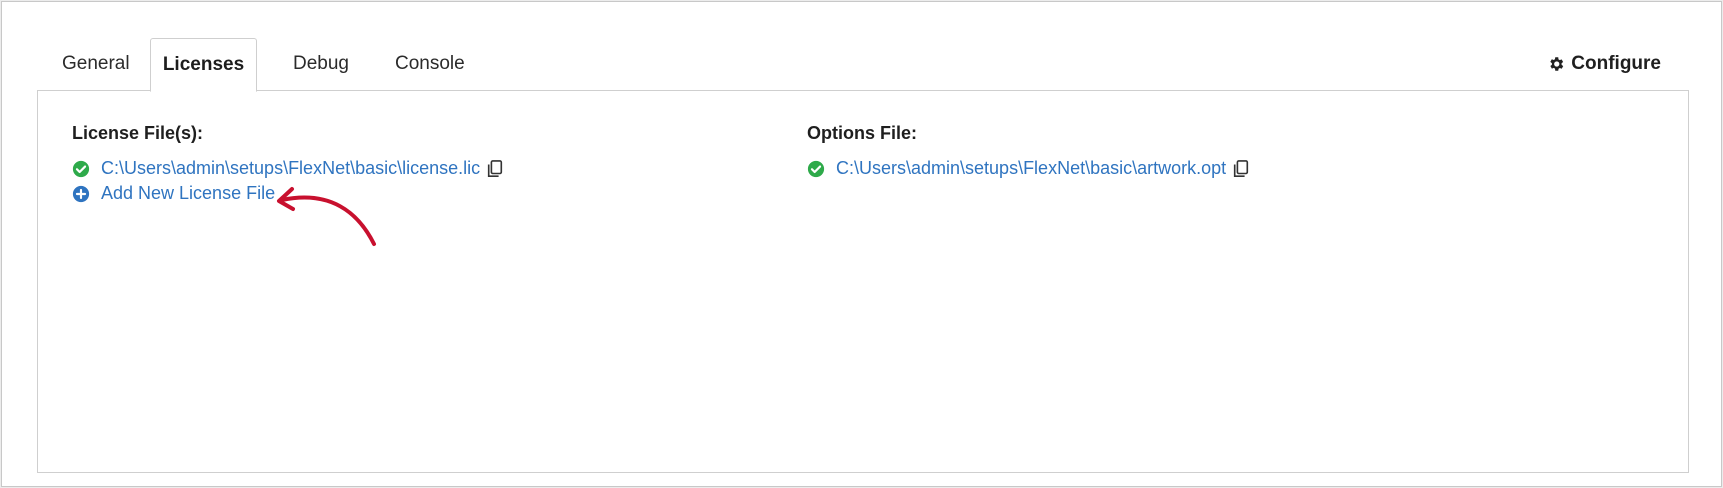  What do you see at coordinates (188, 193) in the screenshot?
I see `add-new-license-link: Add New License File` at bounding box center [188, 193].